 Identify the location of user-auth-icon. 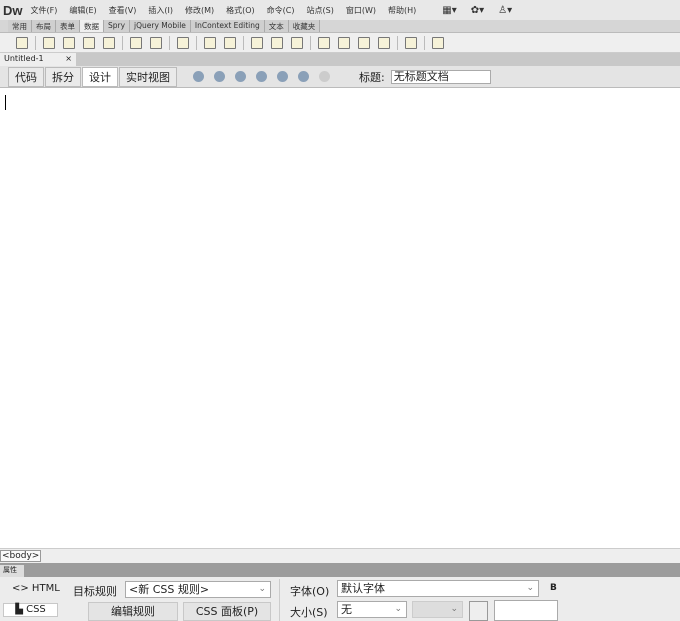
(411, 42).